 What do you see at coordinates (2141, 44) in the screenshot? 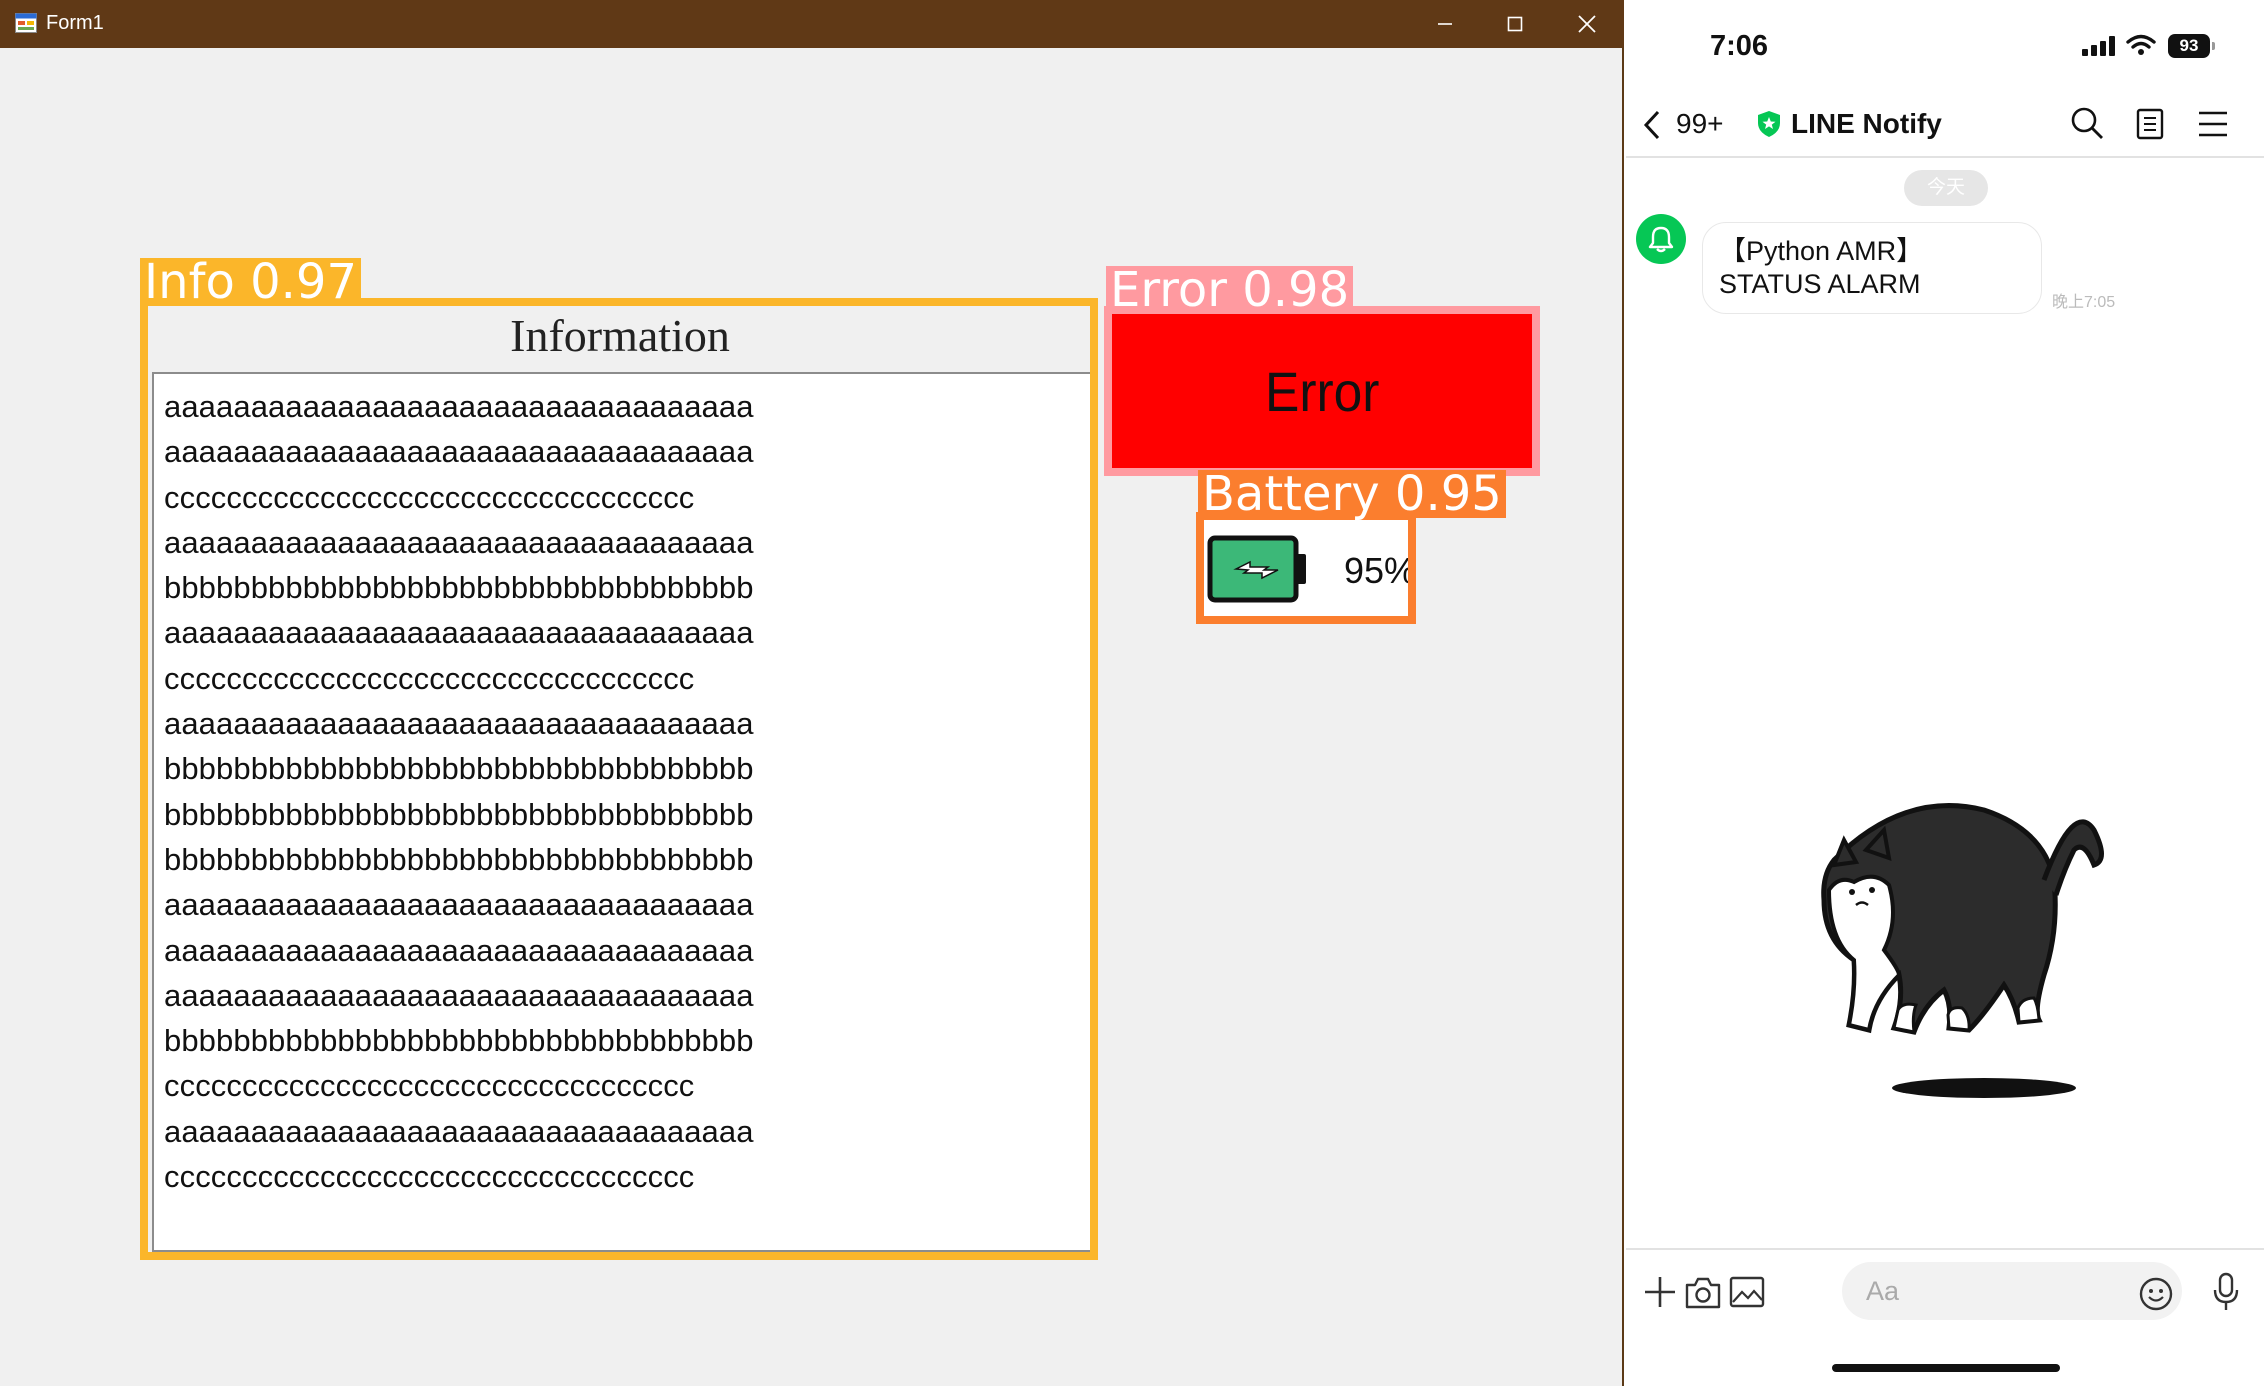
I see `wifi-icon` at bounding box center [2141, 44].